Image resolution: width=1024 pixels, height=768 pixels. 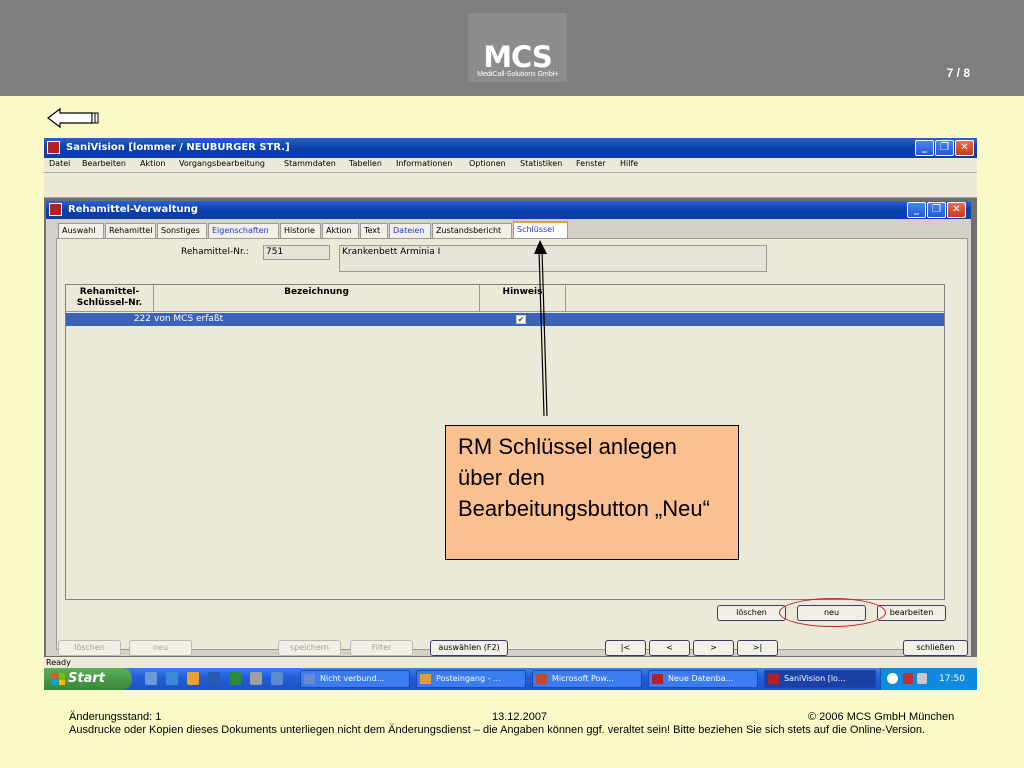 What do you see at coordinates (541, 163) in the screenshot?
I see `menu-statistiken: Statistiken` at bounding box center [541, 163].